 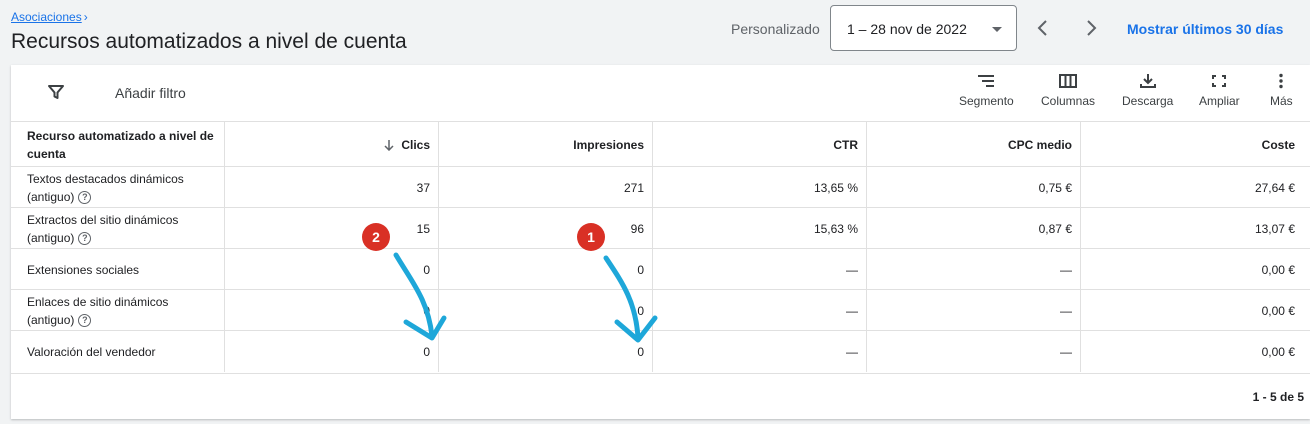 What do you see at coordinates (150, 93) in the screenshot?
I see `add-filter-button: Añadir filtro` at bounding box center [150, 93].